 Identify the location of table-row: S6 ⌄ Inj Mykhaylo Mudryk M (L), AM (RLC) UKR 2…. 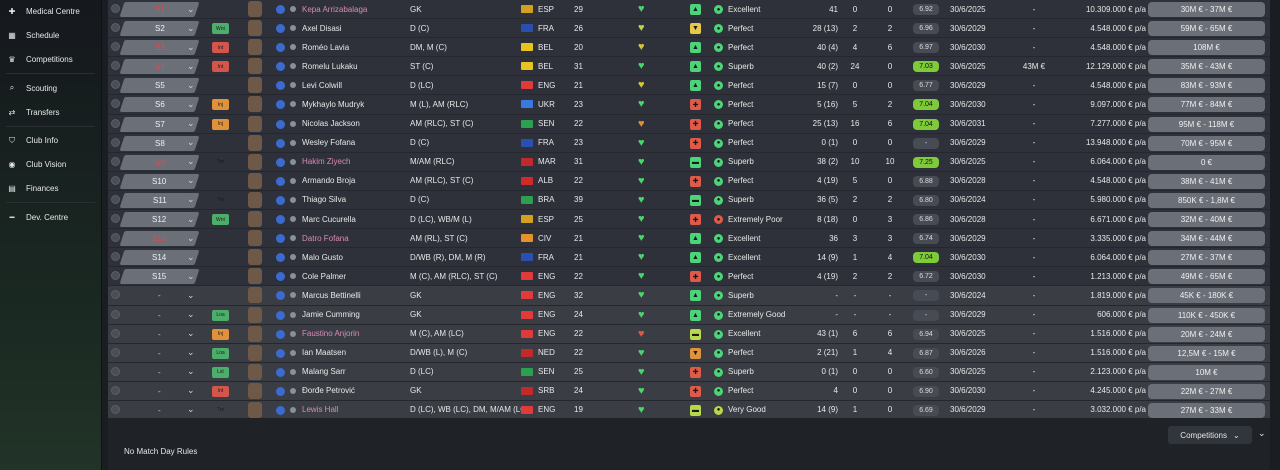
(689, 105).